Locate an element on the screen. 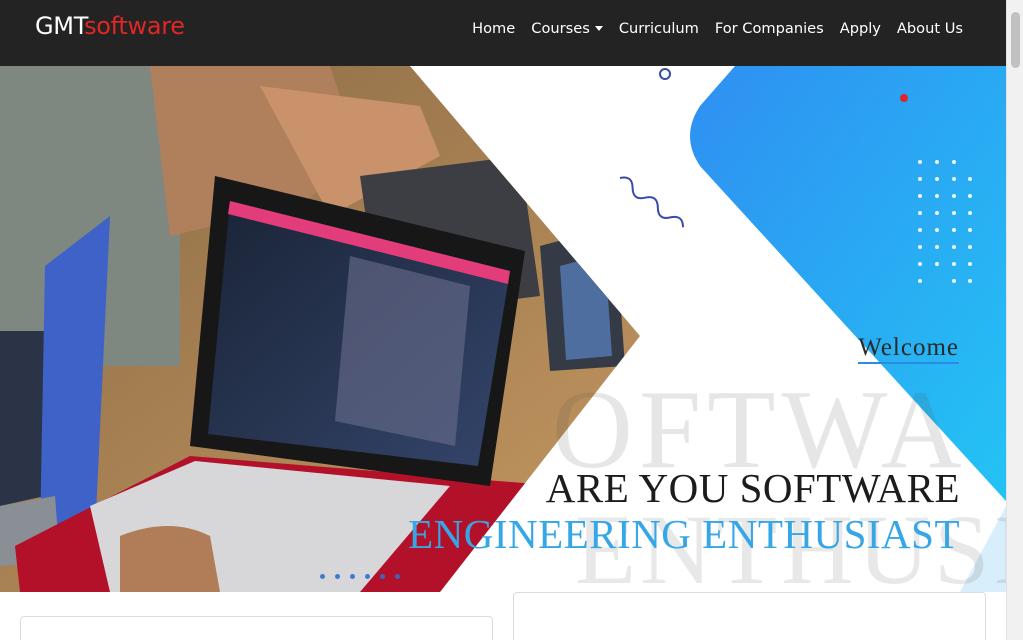  nav-curriculum-link: Curriculum is located at coordinates (659, 28).